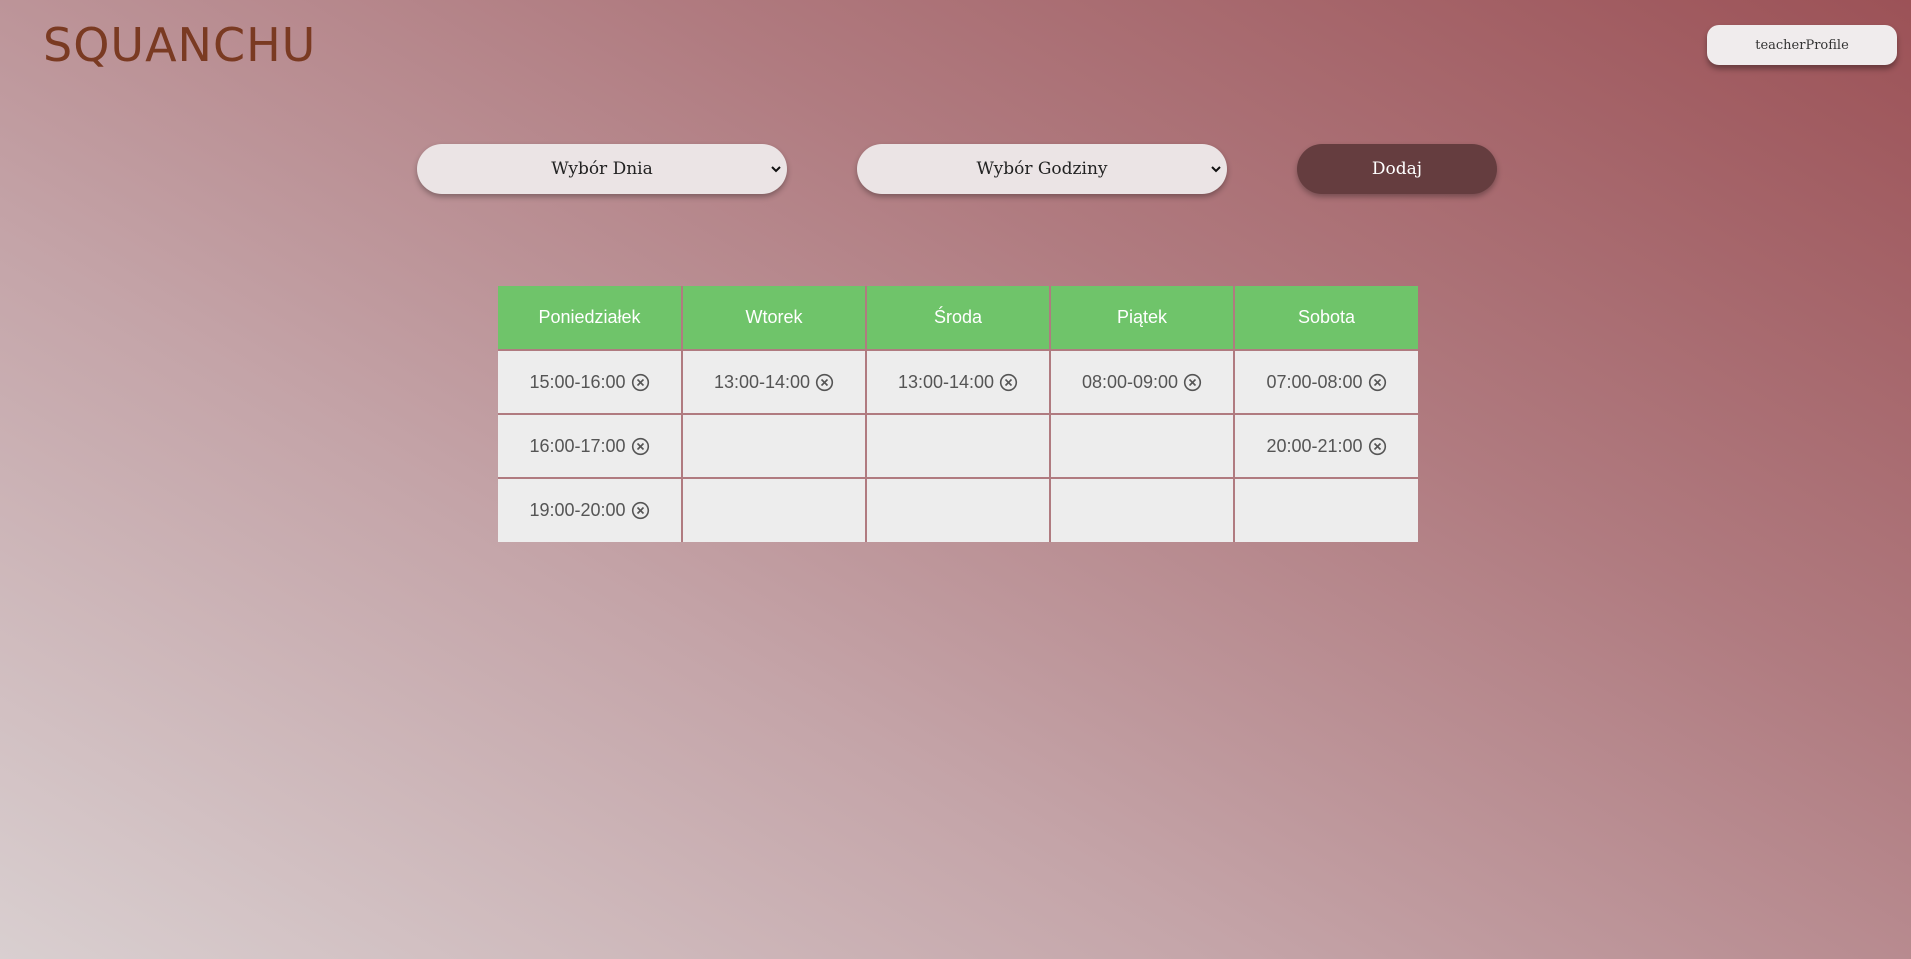 The height and width of the screenshot is (959, 1911). I want to click on time-slot: 08:00-09:00, so click(1142, 382).